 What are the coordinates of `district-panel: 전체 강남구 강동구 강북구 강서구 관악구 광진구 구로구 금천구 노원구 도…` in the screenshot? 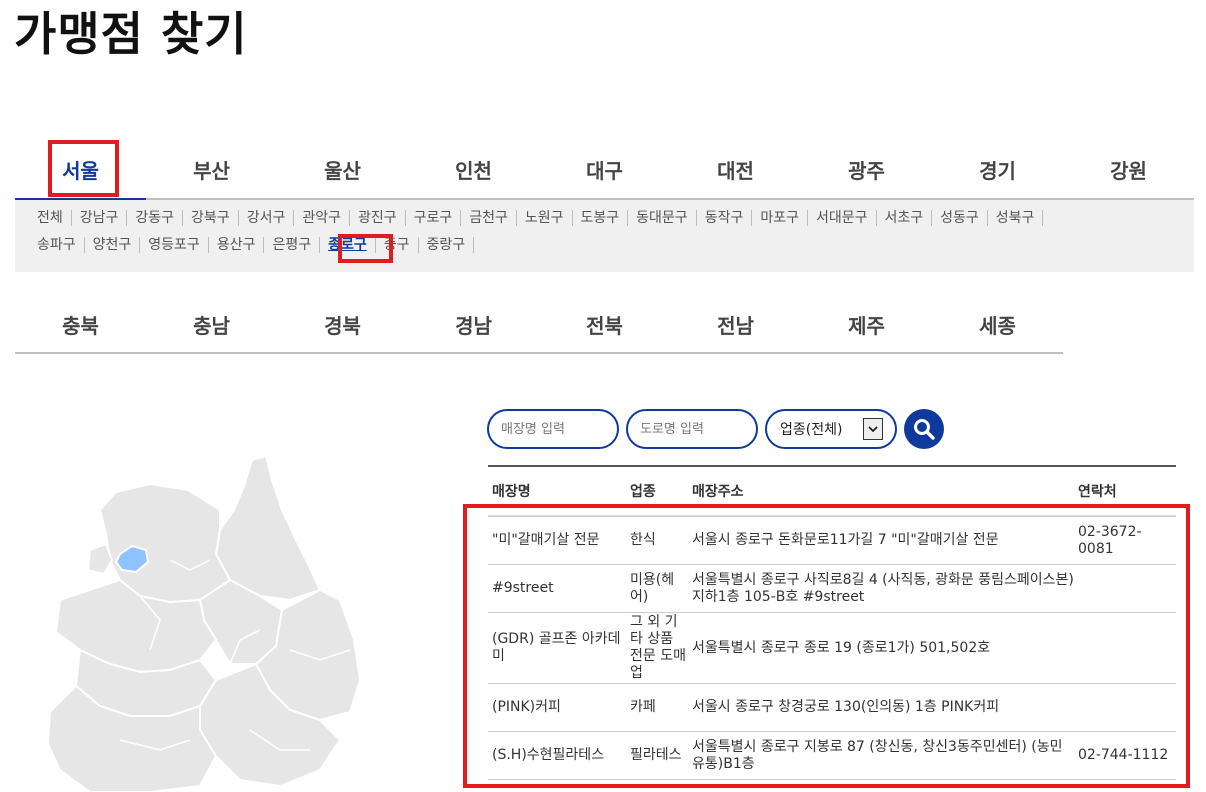 It's located at (604, 236).